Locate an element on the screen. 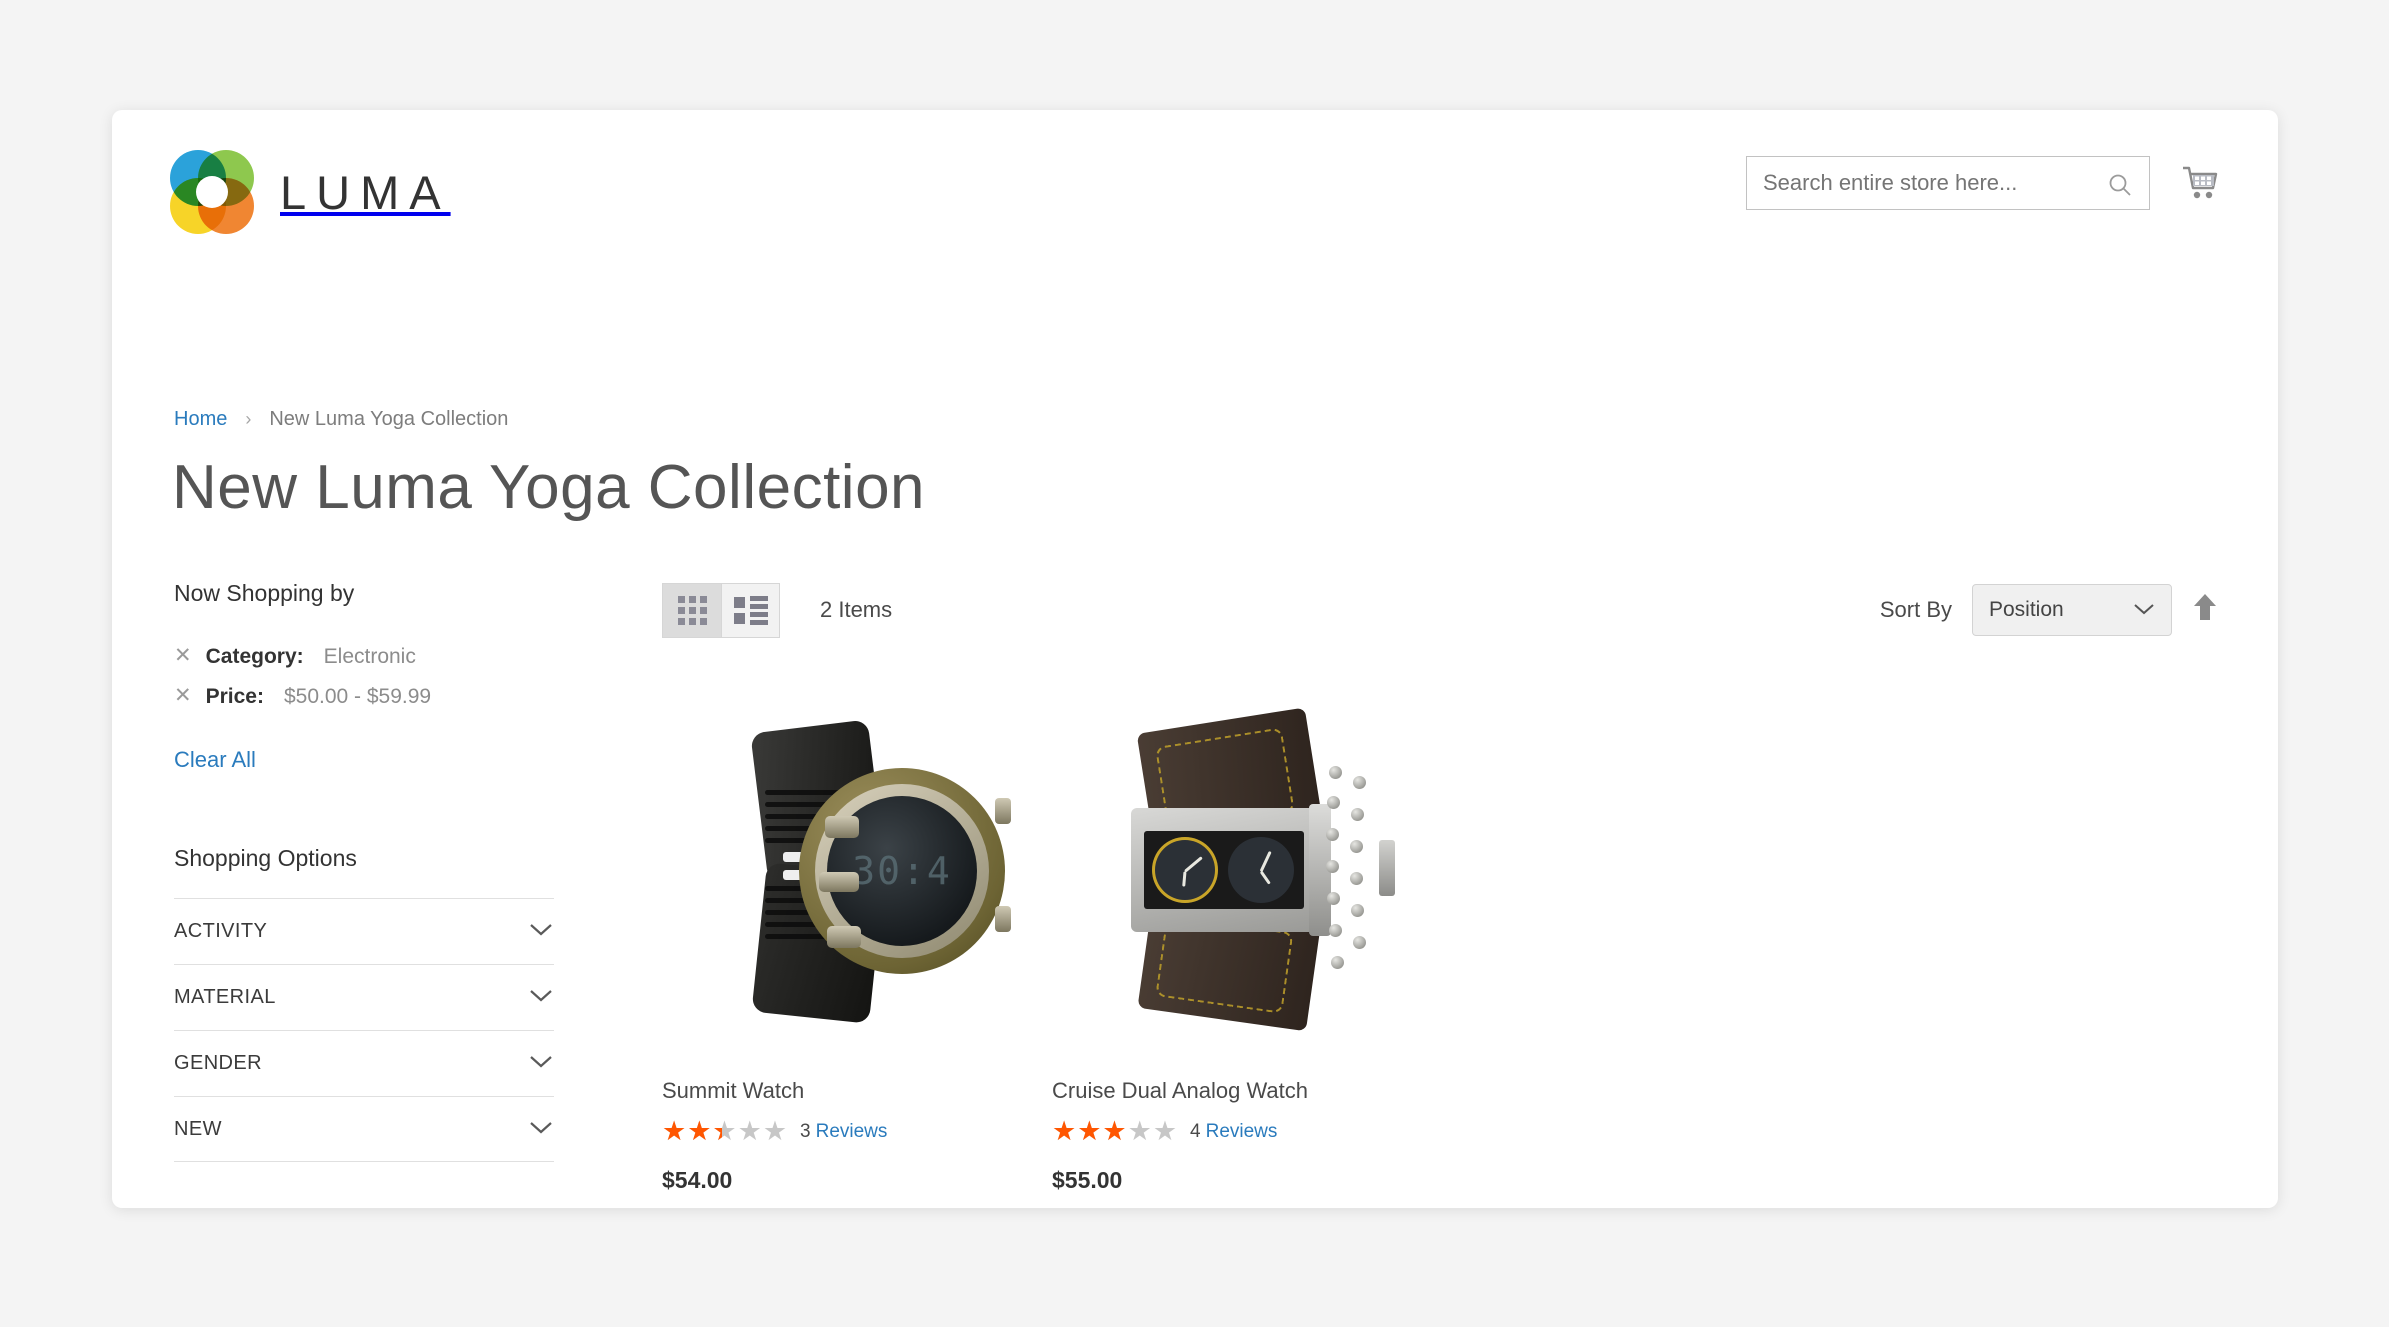 The image size is (2389, 1327). active-filter-value: Electronic is located at coordinates (369, 656).